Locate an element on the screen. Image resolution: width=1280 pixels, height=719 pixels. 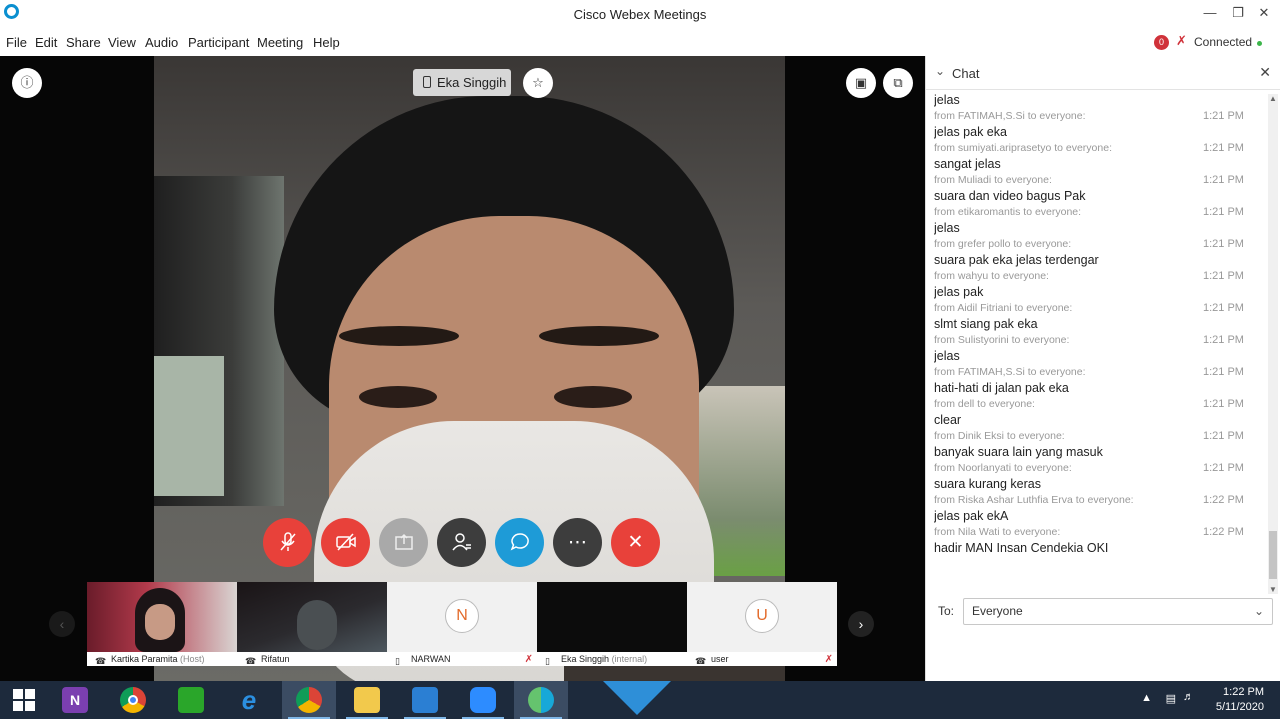
chat-message-sender: from Nila Wati to everyone: is located at coordinates (997, 532).